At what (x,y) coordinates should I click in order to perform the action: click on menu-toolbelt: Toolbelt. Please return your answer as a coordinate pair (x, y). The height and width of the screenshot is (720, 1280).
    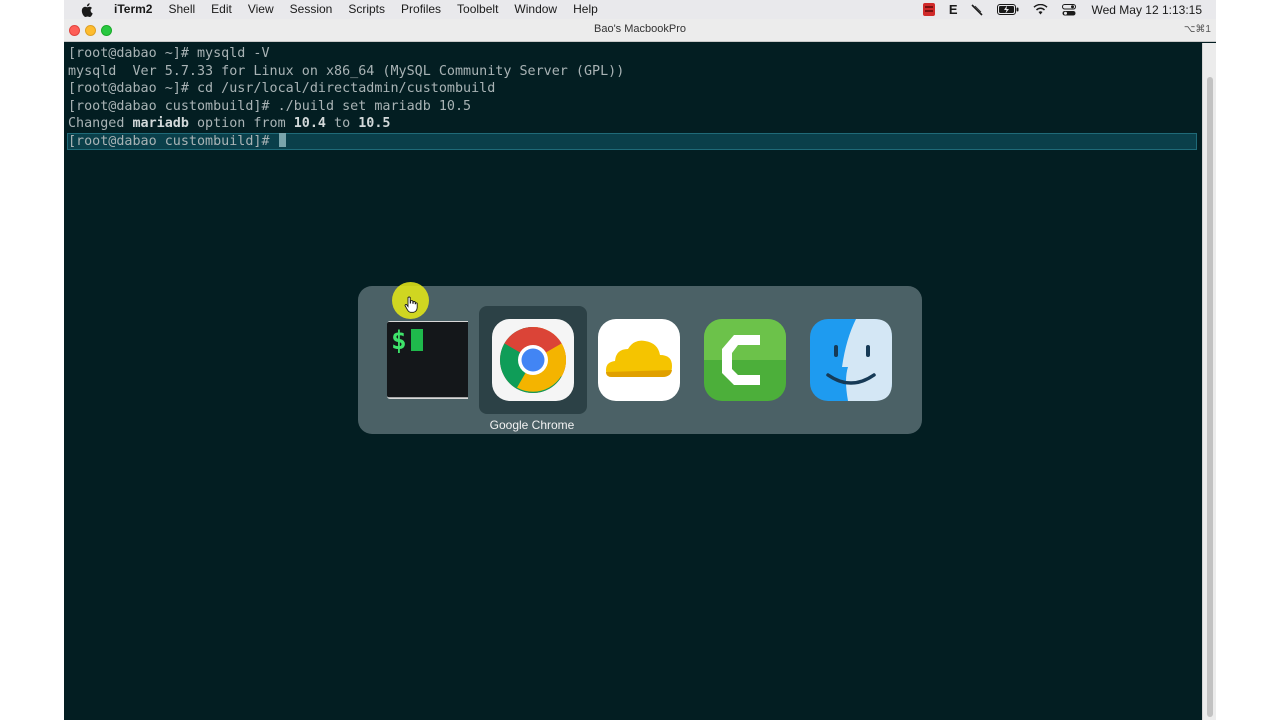
    Looking at the image, I should click on (477, 9).